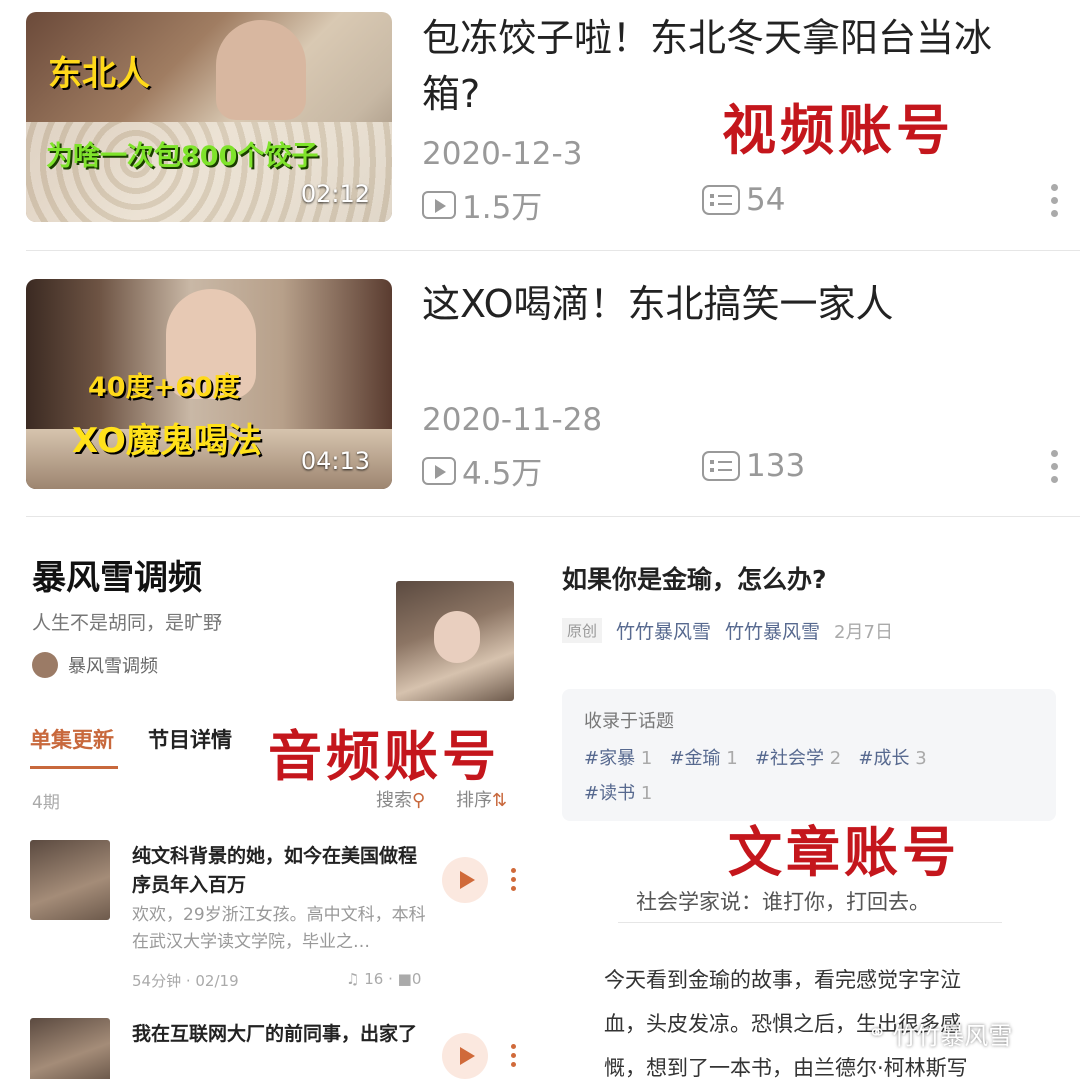  I want to click on topic-tags-row: #家暴 1 #金瑜 1 #社会学 2 #成长 3 #读书 1, so click(814, 776).